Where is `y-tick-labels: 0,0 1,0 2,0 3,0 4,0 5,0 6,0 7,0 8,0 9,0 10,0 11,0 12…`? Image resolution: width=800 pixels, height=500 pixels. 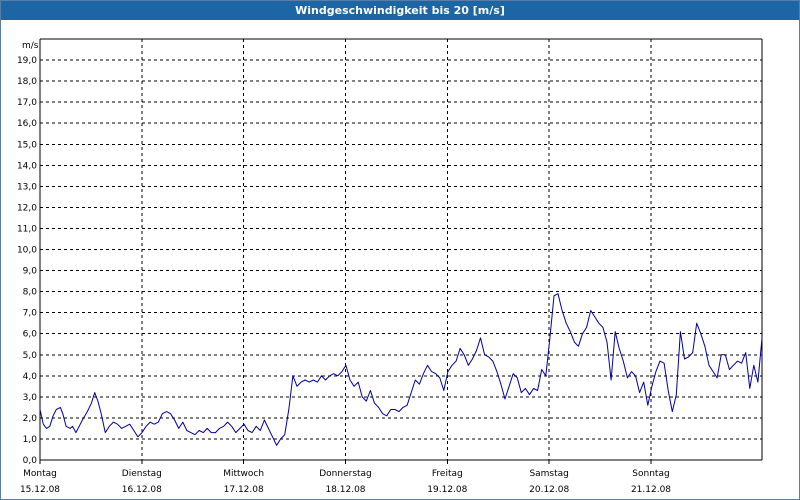
y-tick-labels: 0,0 1,0 2,0 3,0 4,0 5,0 6,0 7,0 8,0 9,0 10,0 11,0 12… is located at coordinates (28, 253).